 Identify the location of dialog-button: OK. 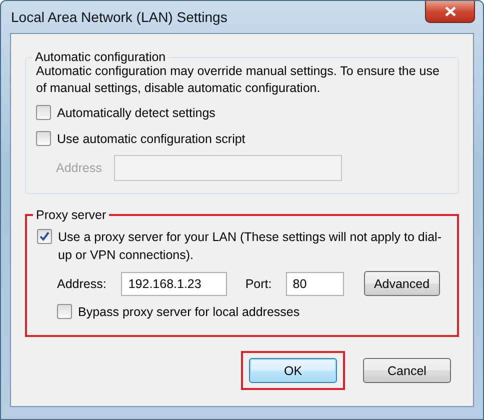
(293, 370).